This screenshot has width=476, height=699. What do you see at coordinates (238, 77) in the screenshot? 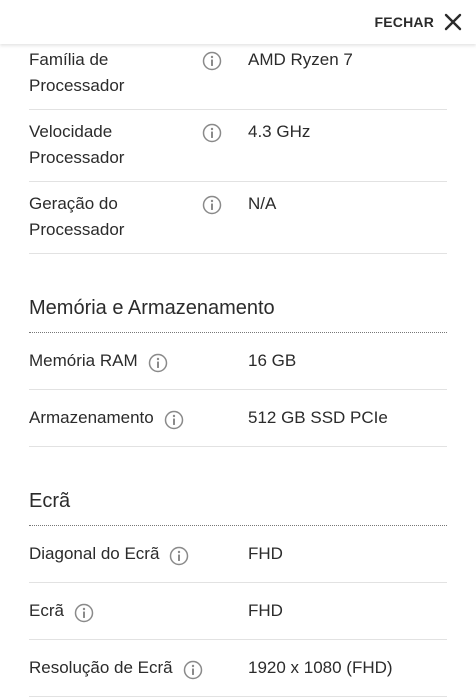
I see `spec-row-processor-family: Família de Processador AMD Ryzen 7` at bounding box center [238, 77].